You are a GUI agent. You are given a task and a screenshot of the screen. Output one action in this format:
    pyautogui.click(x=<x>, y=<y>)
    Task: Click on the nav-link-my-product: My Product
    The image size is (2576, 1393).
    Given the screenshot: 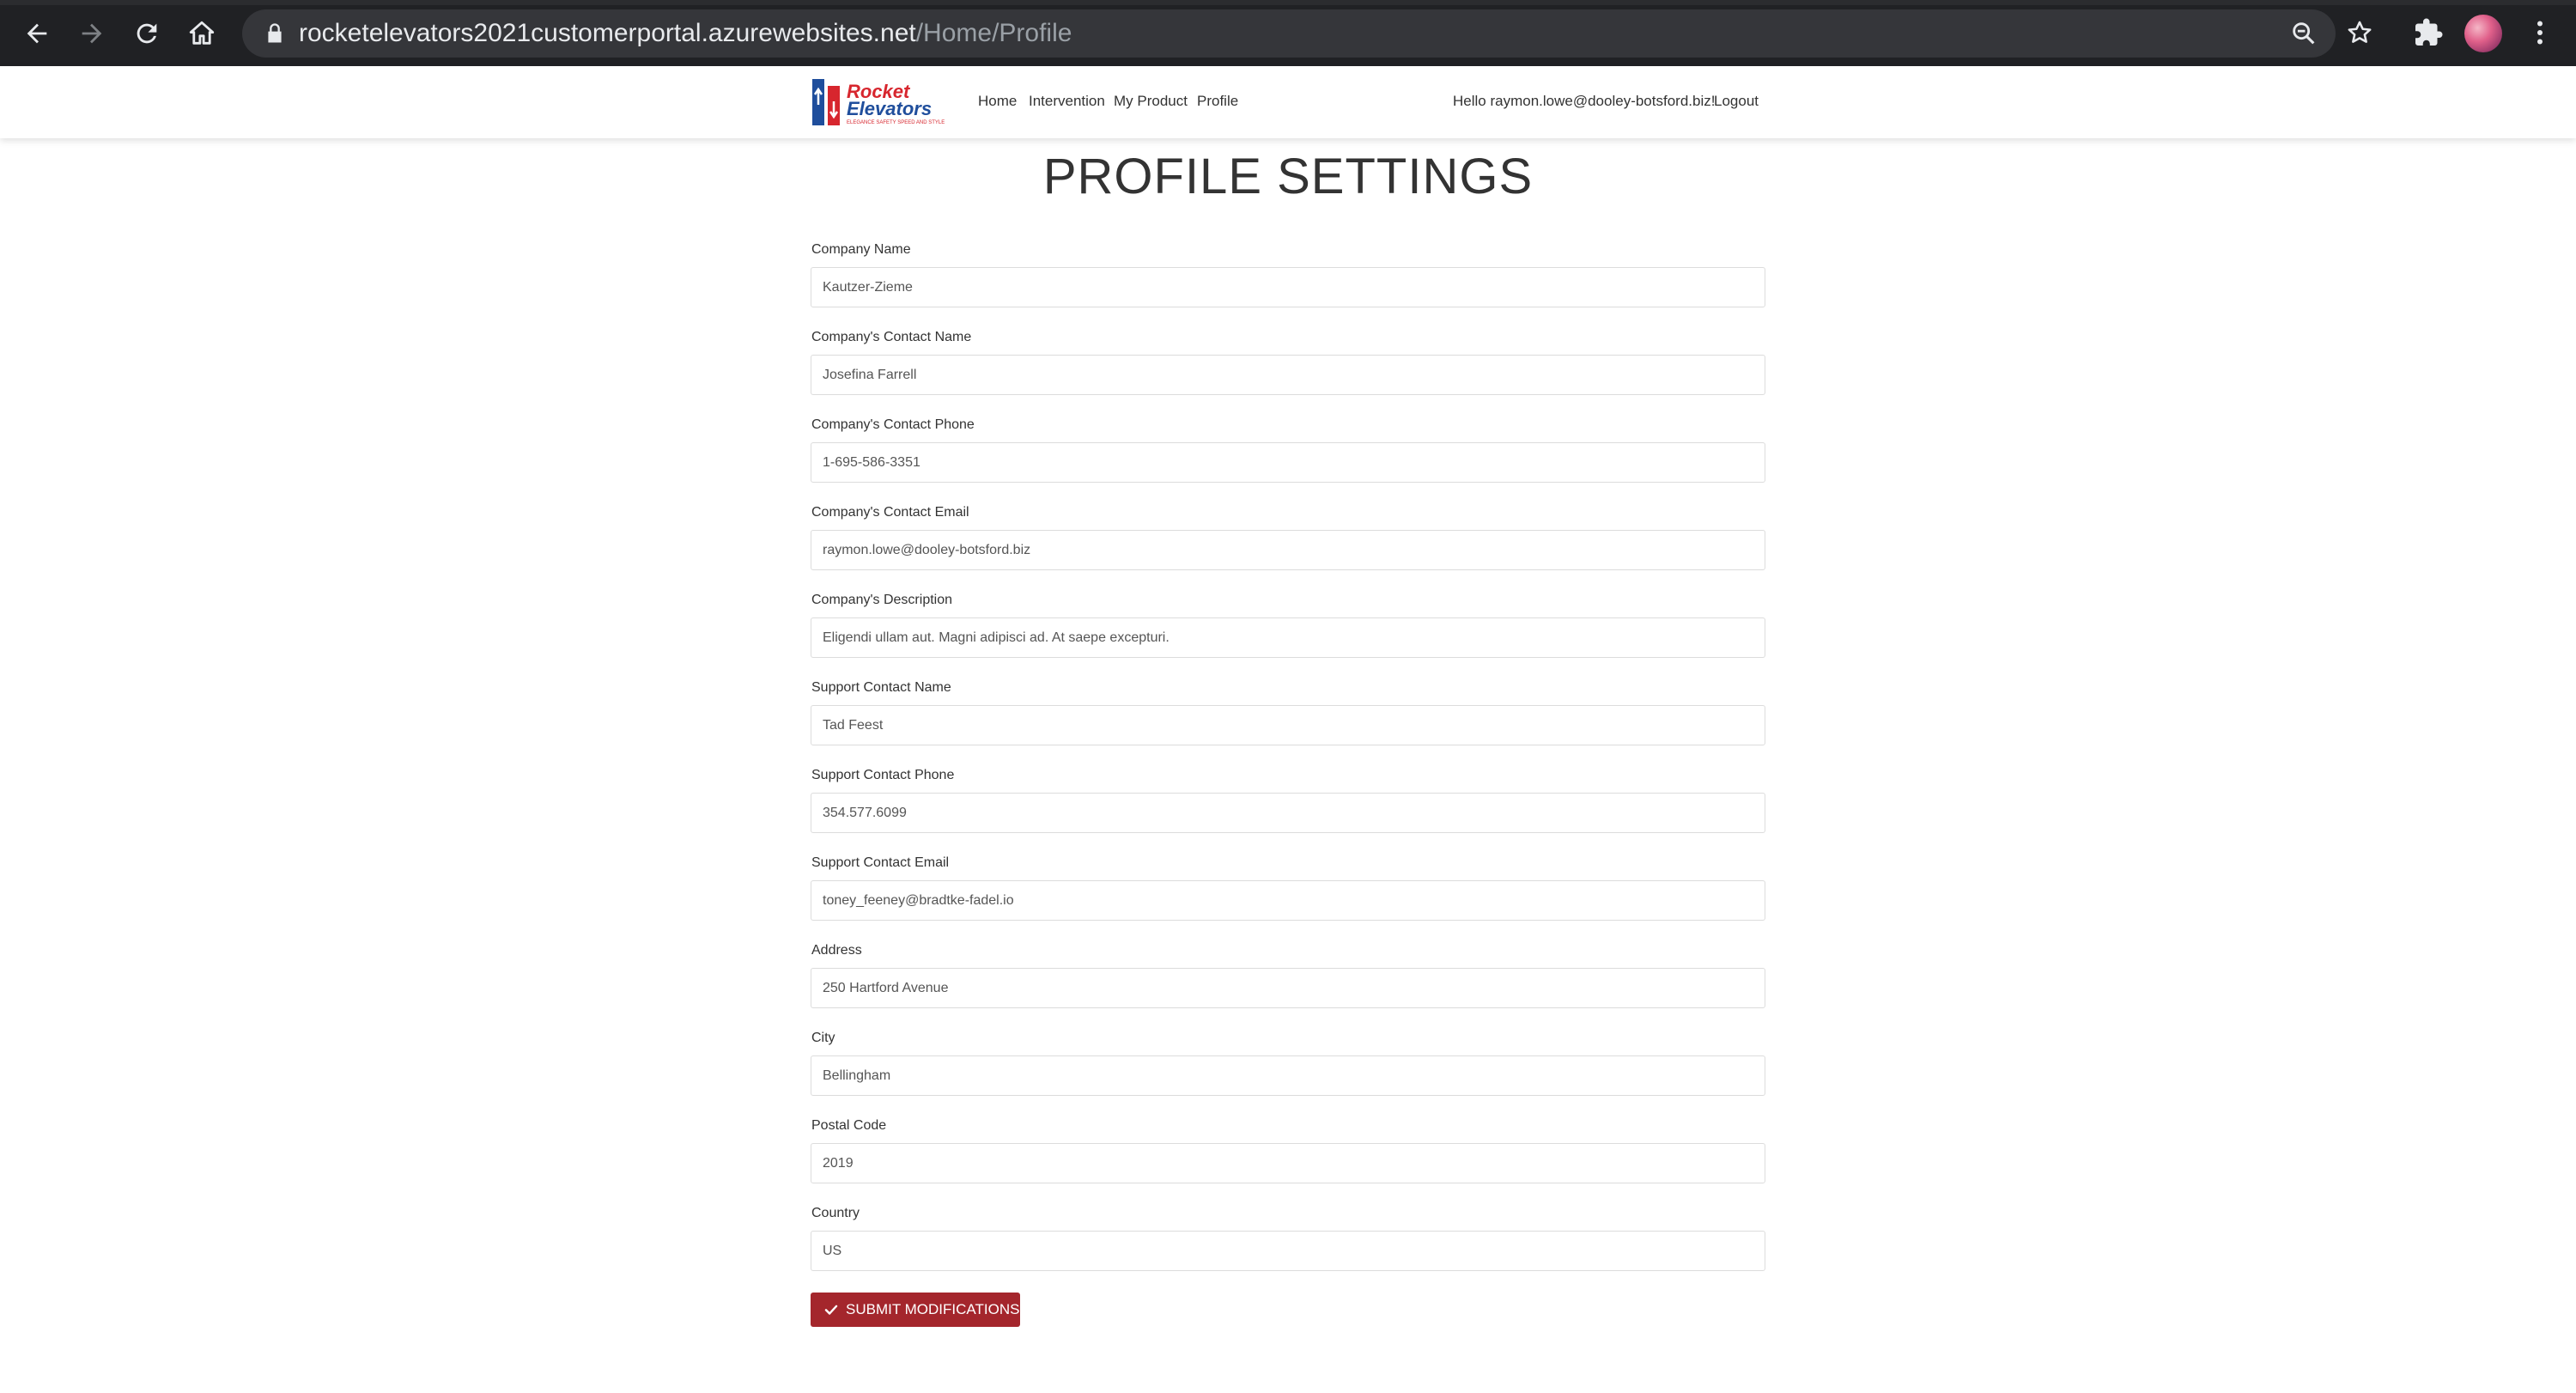 What is the action you would take?
    pyautogui.click(x=1151, y=101)
    